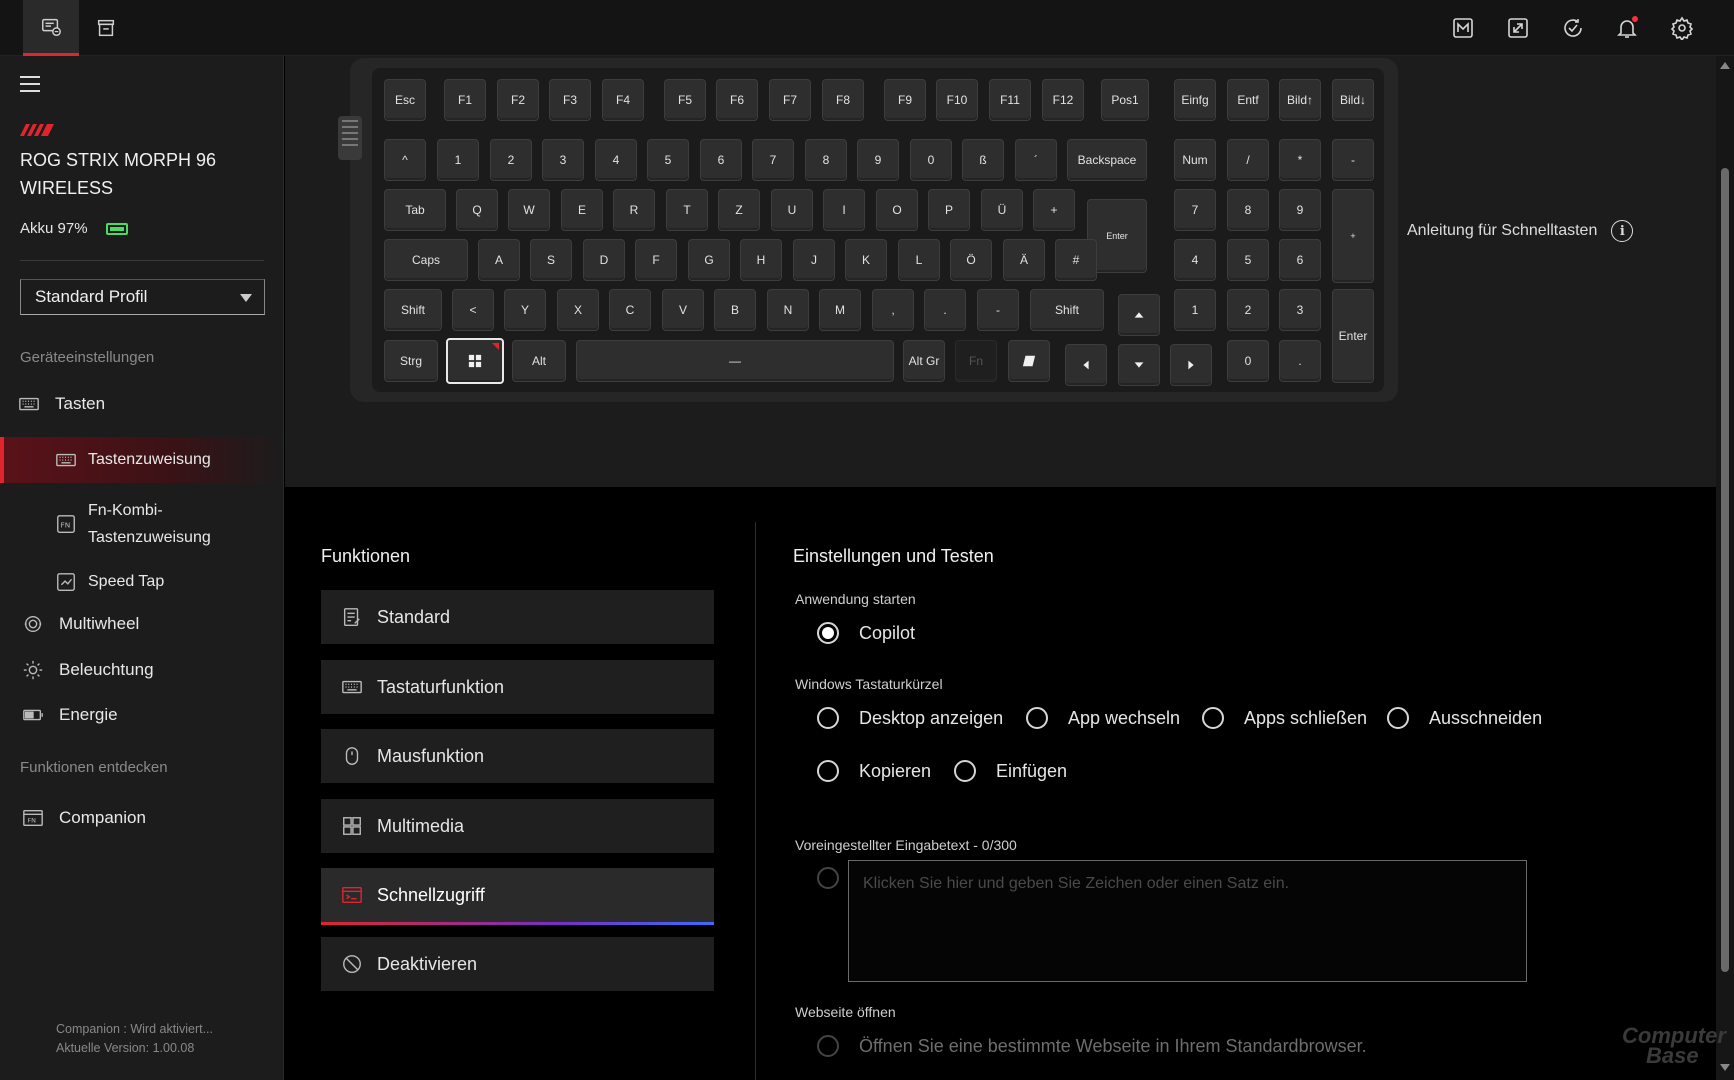  What do you see at coordinates (1139, 365) in the screenshot?
I see `key-arrow-down` at bounding box center [1139, 365].